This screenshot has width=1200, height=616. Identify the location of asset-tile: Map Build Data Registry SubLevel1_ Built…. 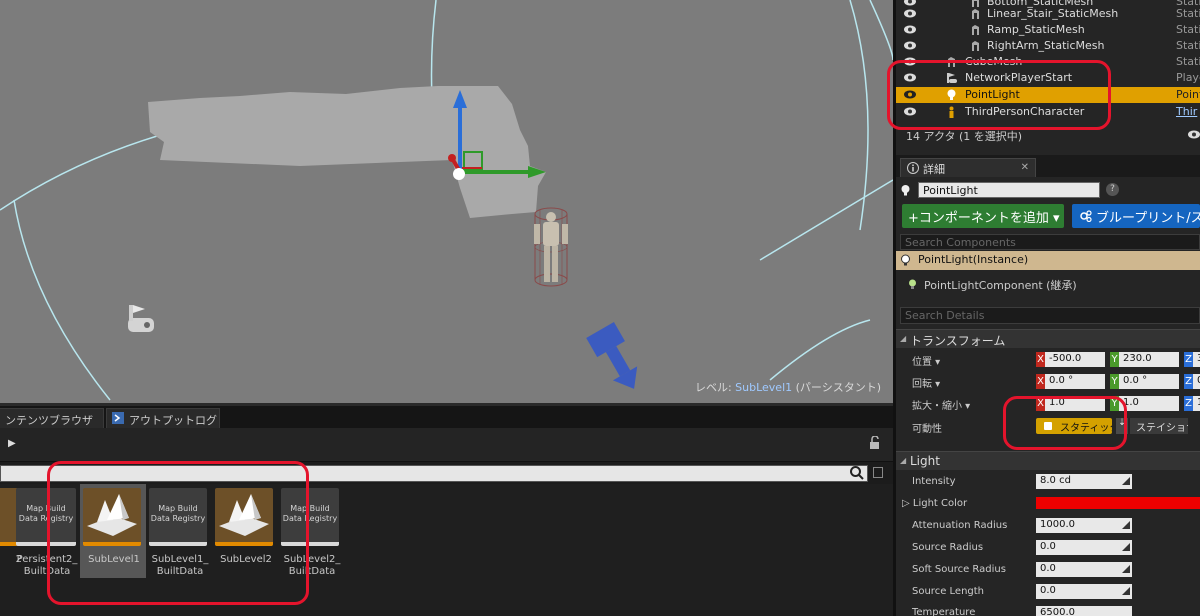
(180, 533).